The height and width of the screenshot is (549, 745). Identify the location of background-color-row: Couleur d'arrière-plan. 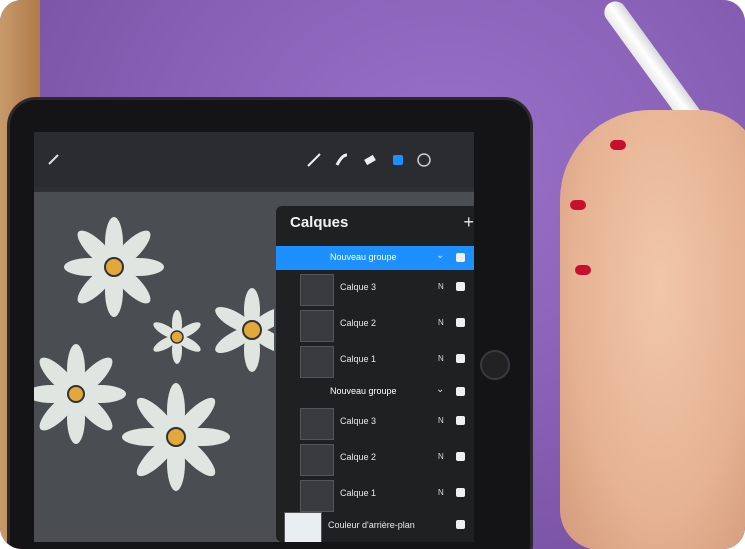
(375, 526).